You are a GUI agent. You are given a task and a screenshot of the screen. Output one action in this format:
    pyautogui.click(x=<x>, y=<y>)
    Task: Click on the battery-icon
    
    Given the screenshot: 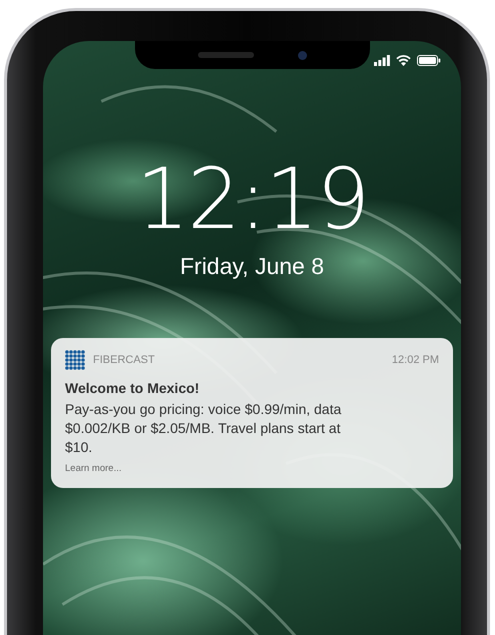 What is the action you would take?
    pyautogui.click(x=429, y=60)
    